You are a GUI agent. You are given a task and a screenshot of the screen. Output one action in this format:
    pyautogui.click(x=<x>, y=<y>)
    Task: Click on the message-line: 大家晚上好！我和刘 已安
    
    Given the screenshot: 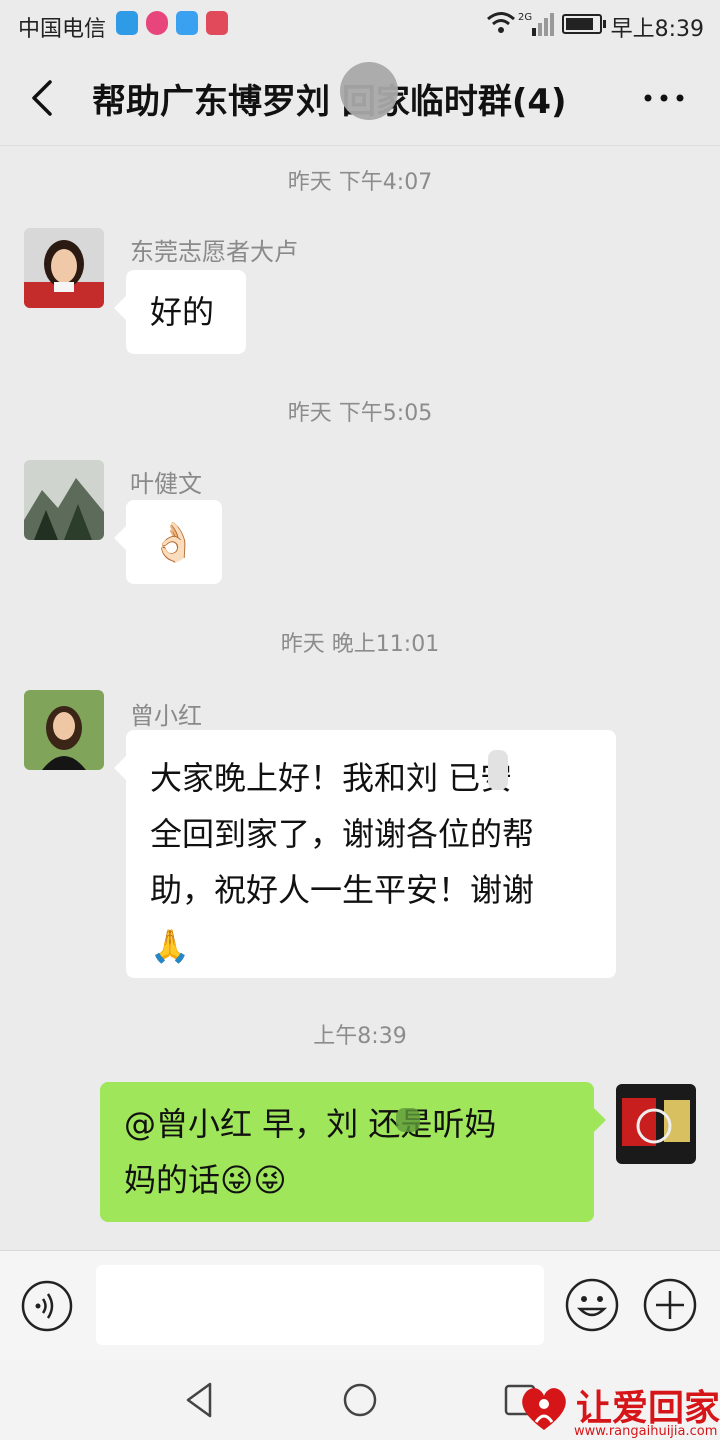 What is the action you would take?
    pyautogui.click(x=331, y=778)
    